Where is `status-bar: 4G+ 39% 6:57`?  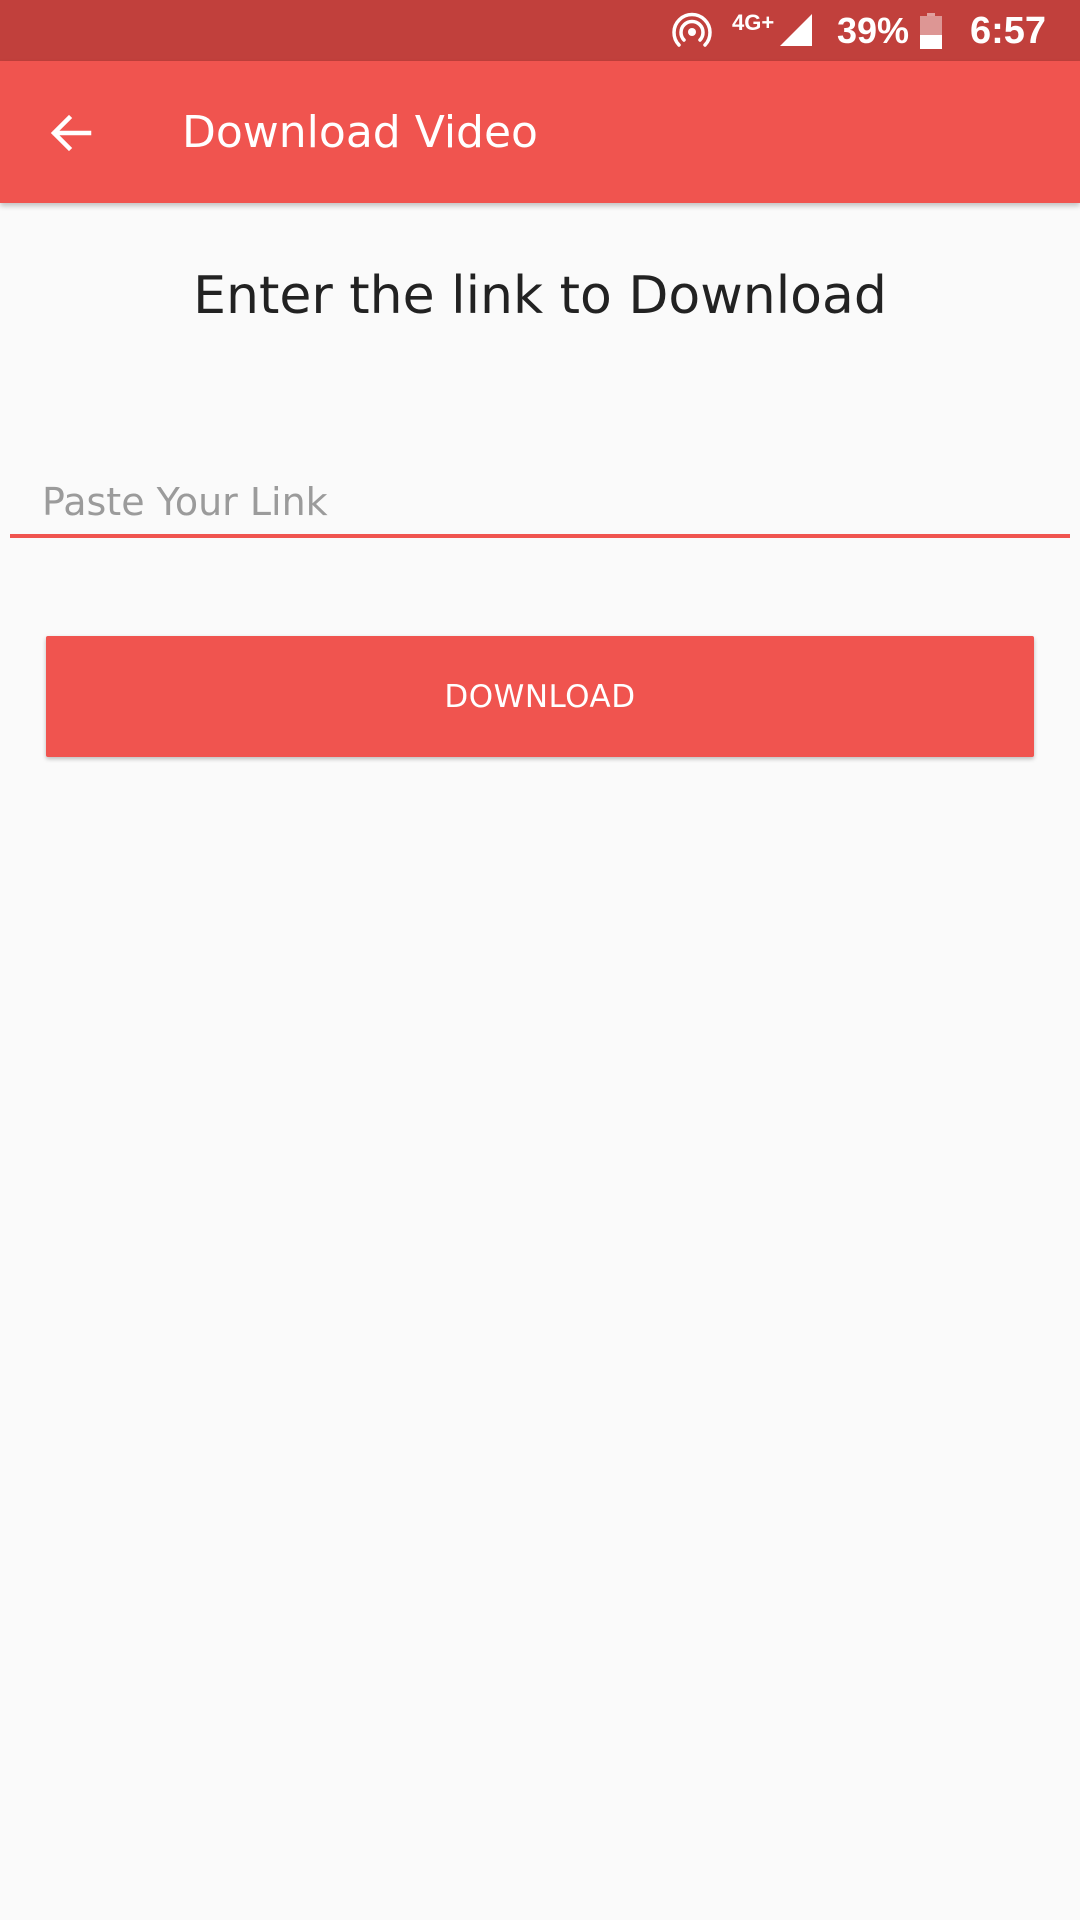
status-bar: 4G+ 39% 6:57 is located at coordinates (540, 30).